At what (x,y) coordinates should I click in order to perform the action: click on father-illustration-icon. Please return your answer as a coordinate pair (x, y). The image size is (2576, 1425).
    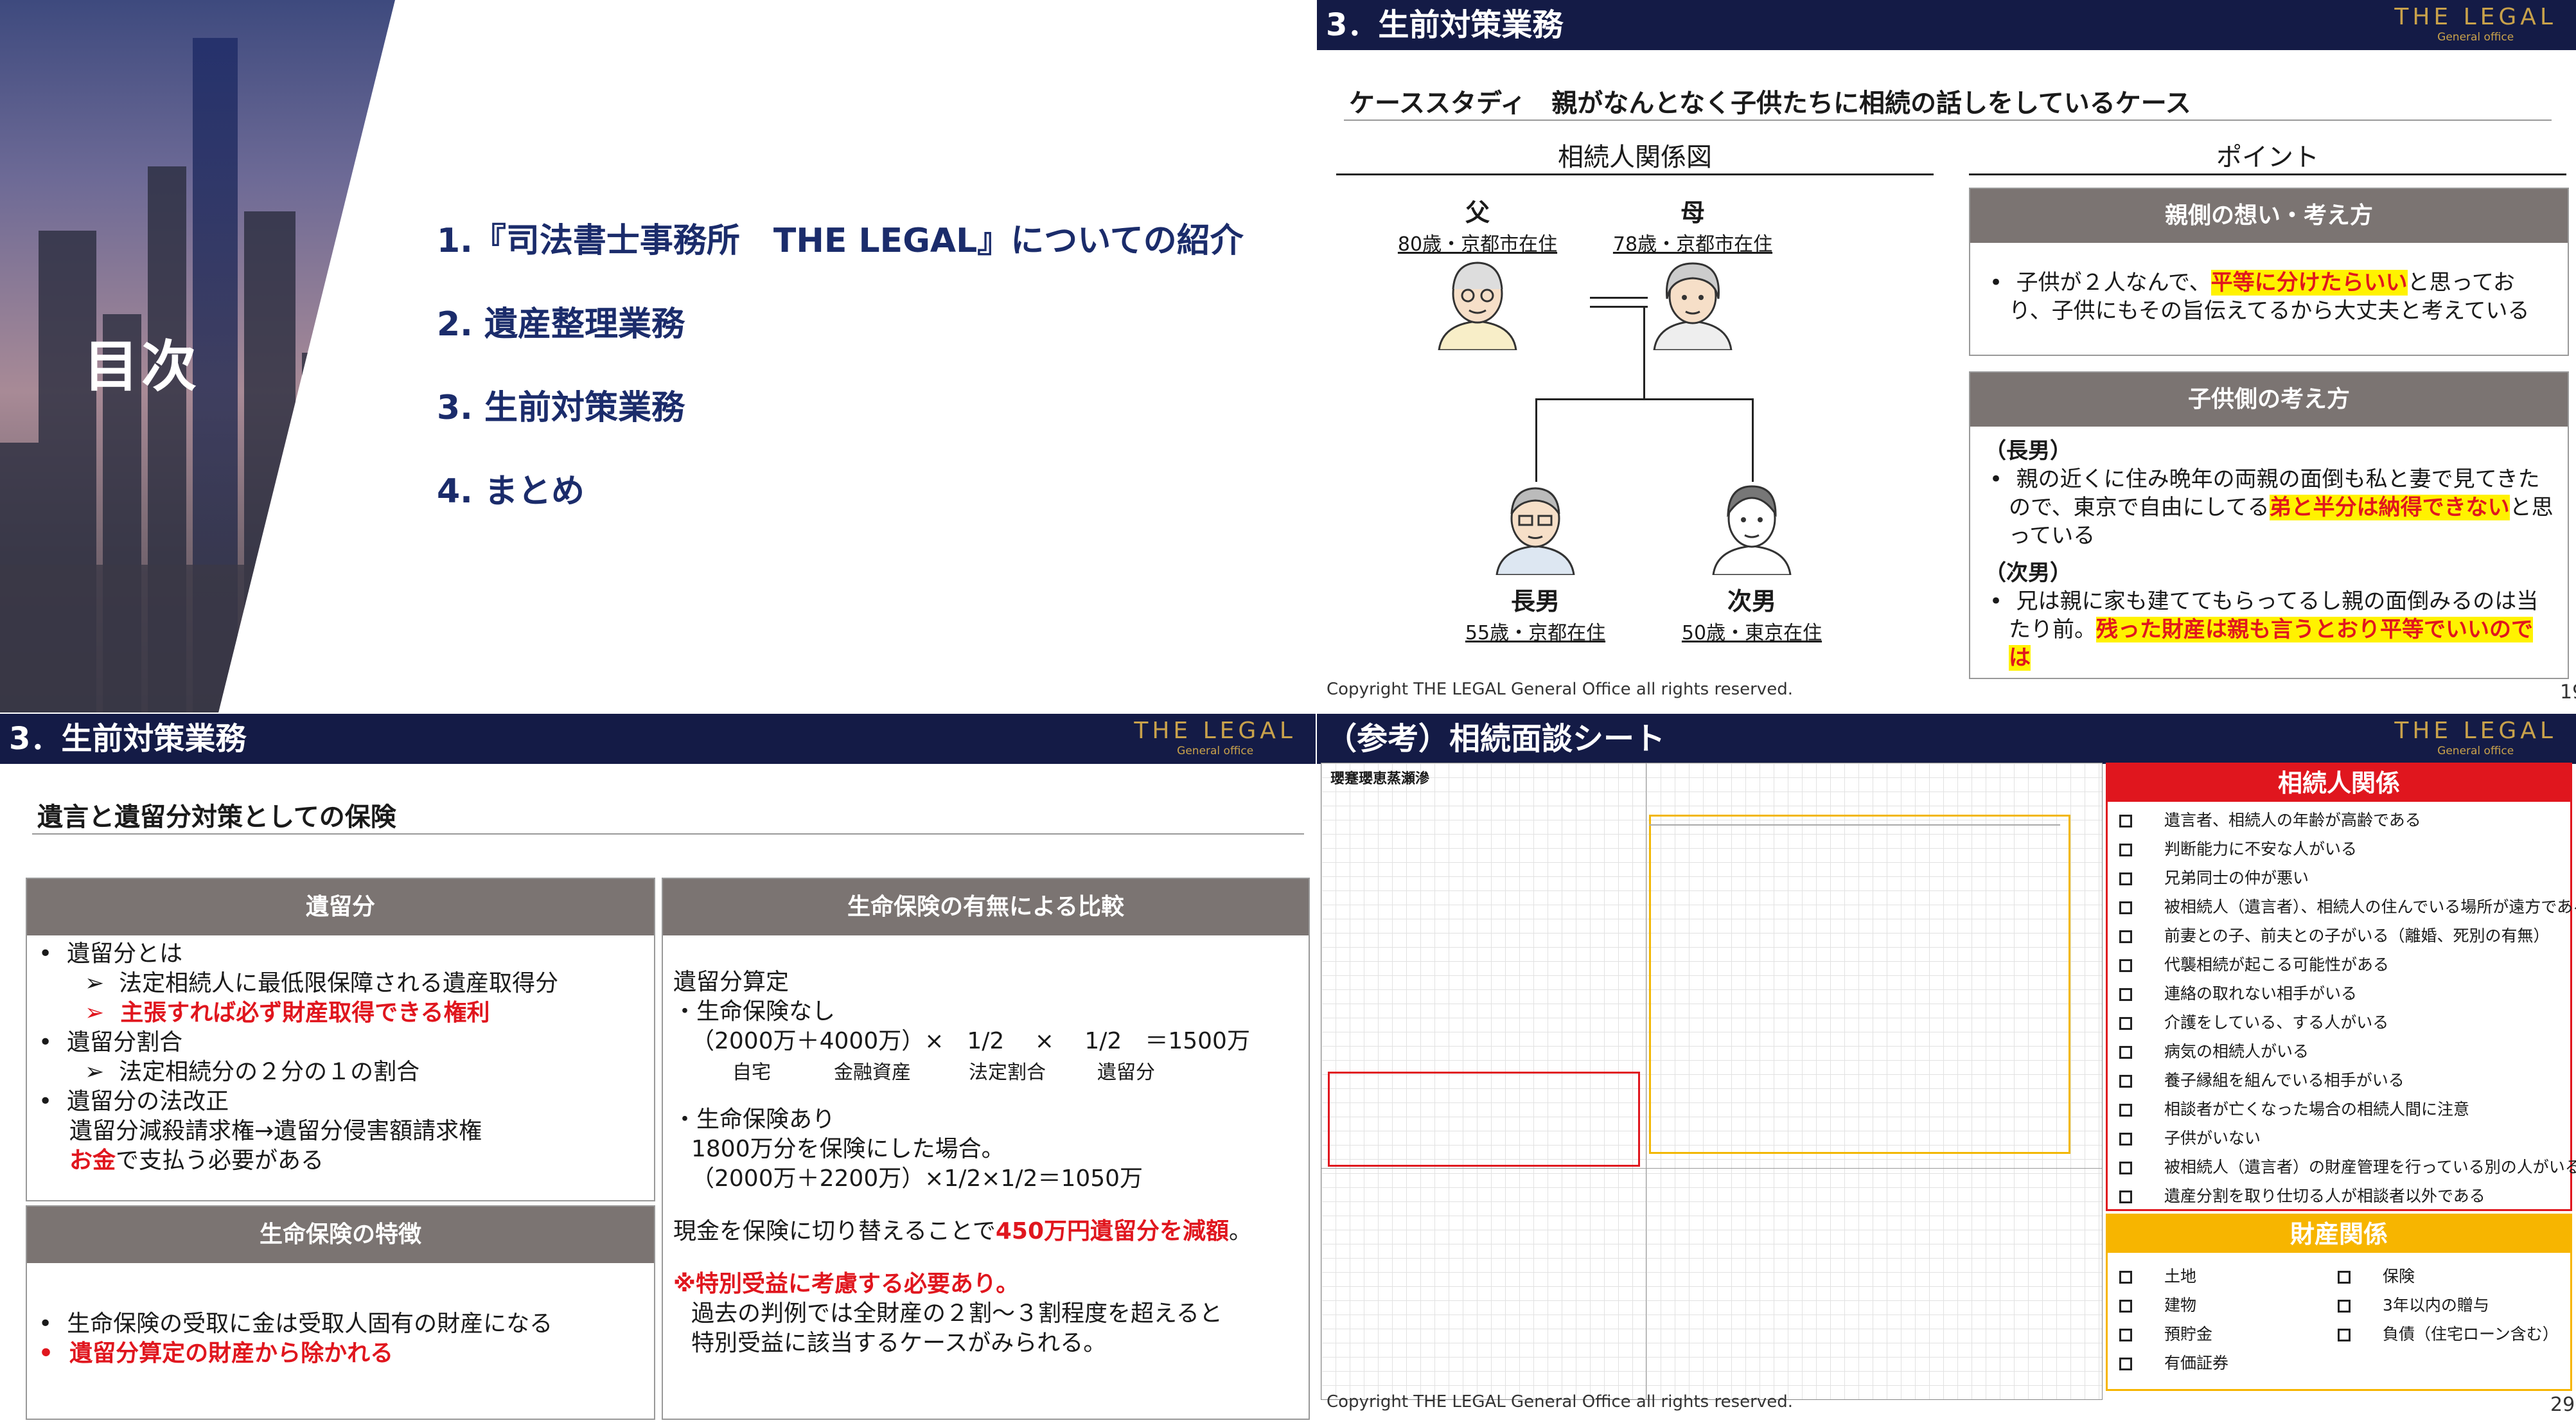
    Looking at the image, I should click on (1477, 305).